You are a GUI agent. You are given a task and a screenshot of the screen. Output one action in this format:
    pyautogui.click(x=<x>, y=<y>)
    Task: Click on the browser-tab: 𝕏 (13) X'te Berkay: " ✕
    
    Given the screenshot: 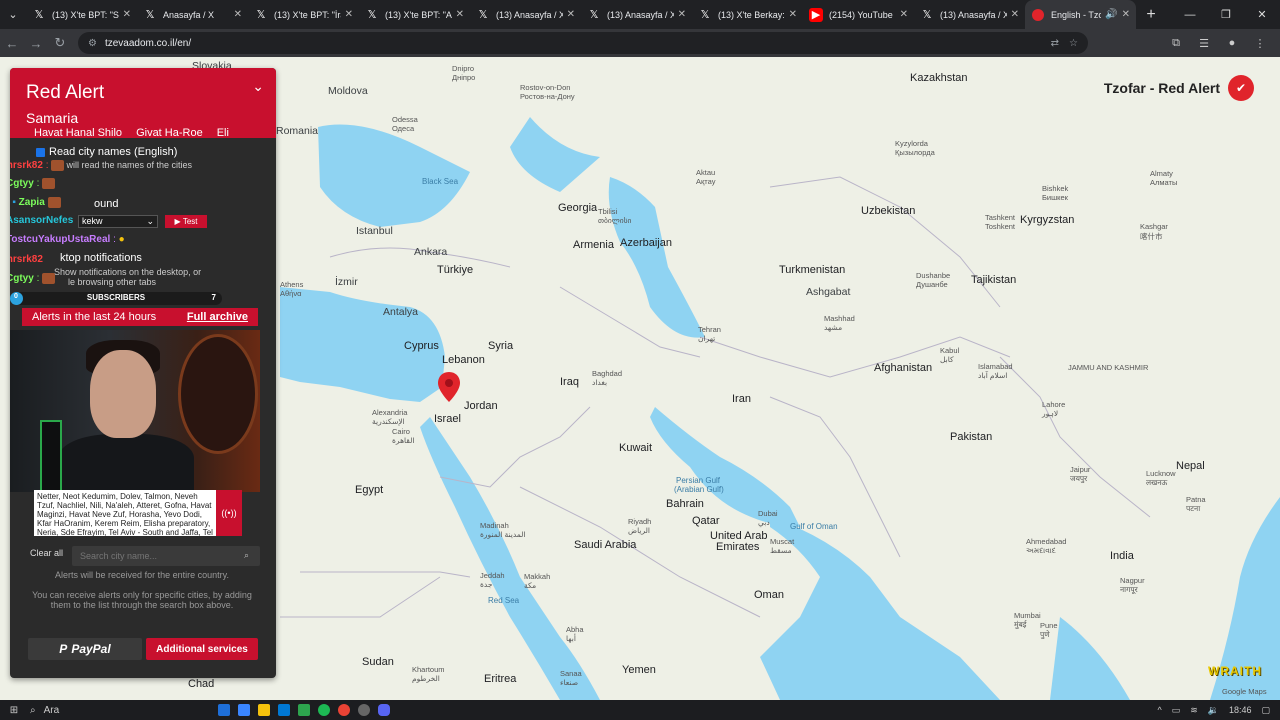 What is the action you would take?
    pyautogui.click(x=747, y=14)
    